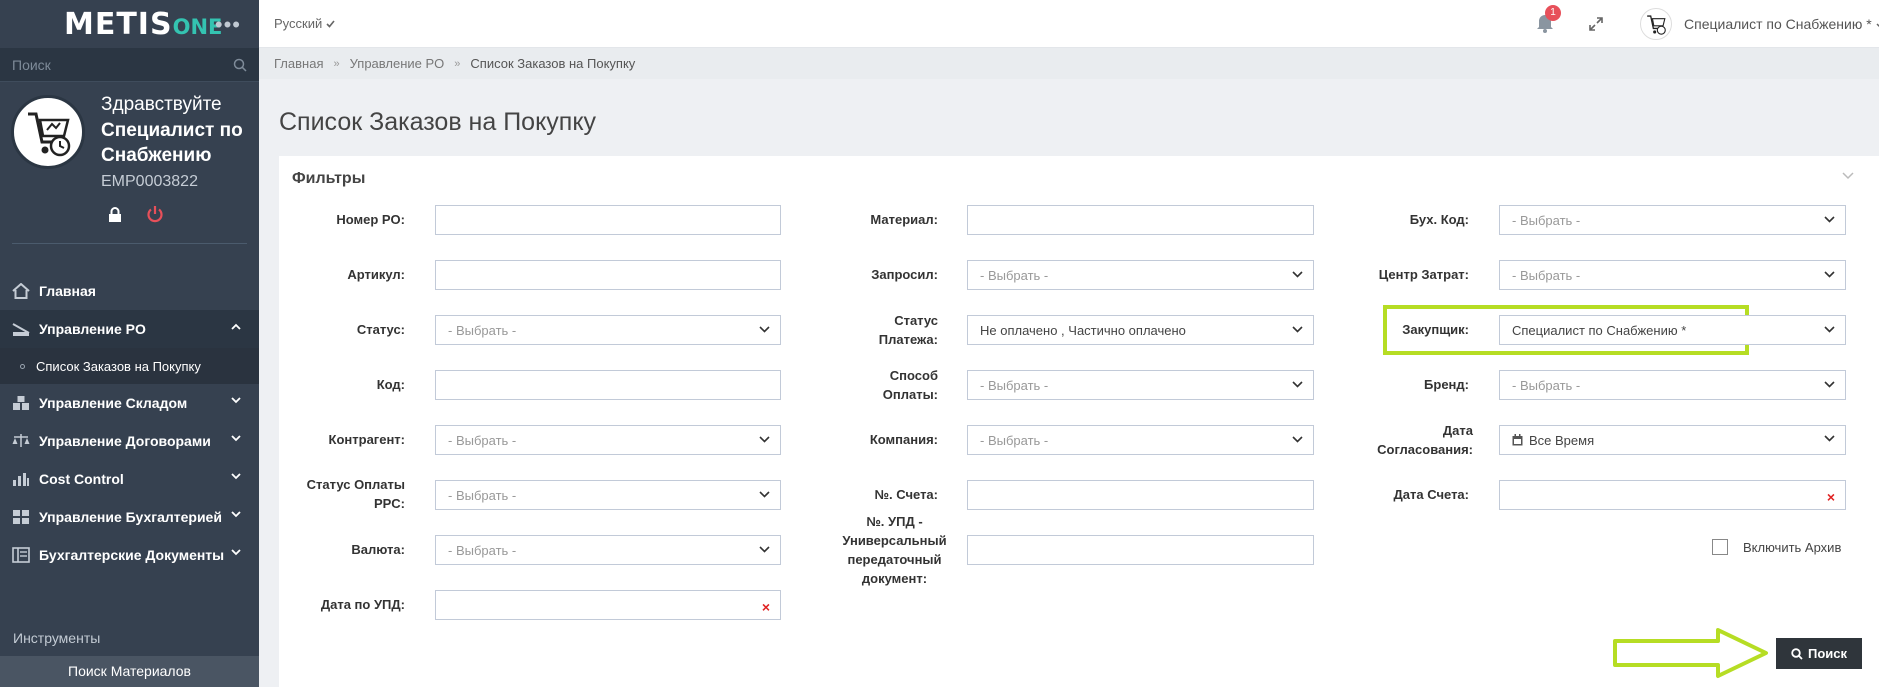 This screenshot has width=1879, height=687. Describe the element at coordinates (129, 366) in the screenshot. I see `sidebar-subitem-po-list: Список Заказов на Покупку` at that location.